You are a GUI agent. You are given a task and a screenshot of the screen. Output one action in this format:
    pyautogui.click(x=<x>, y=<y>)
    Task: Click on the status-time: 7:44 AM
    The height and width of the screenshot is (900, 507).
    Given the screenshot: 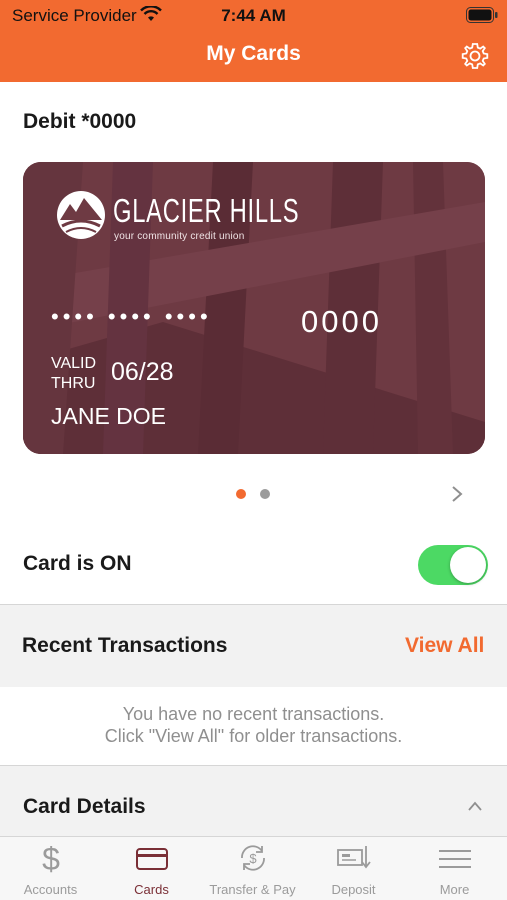 What is the action you would take?
    pyautogui.click(x=253, y=15)
    